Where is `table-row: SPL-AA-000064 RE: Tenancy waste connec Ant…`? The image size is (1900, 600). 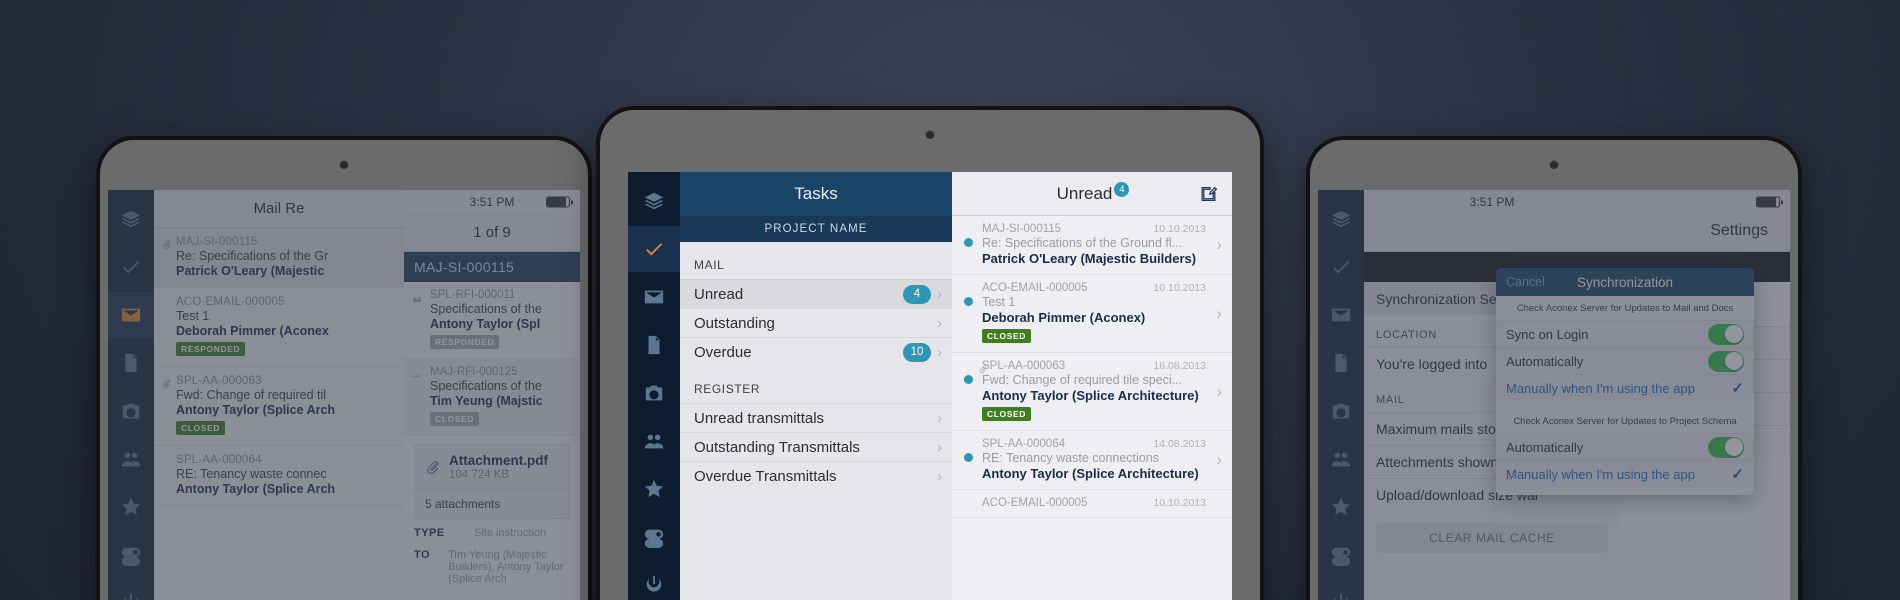
table-row: SPL-AA-000064 RE: Tenancy waste connec Ant… is located at coordinates (279, 476).